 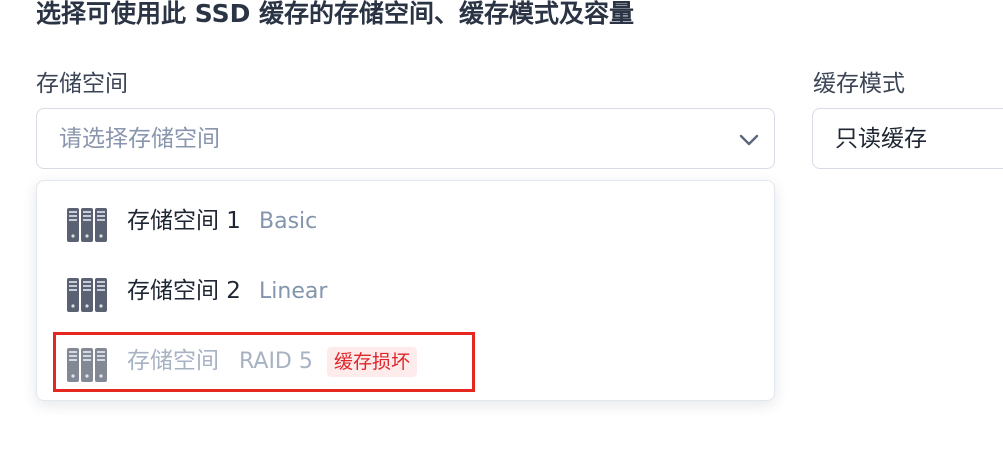 What do you see at coordinates (405, 222) in the screenshot?
I see `storage-option-1: 存储空间 1 Basic` at bounding box center [405, 222].